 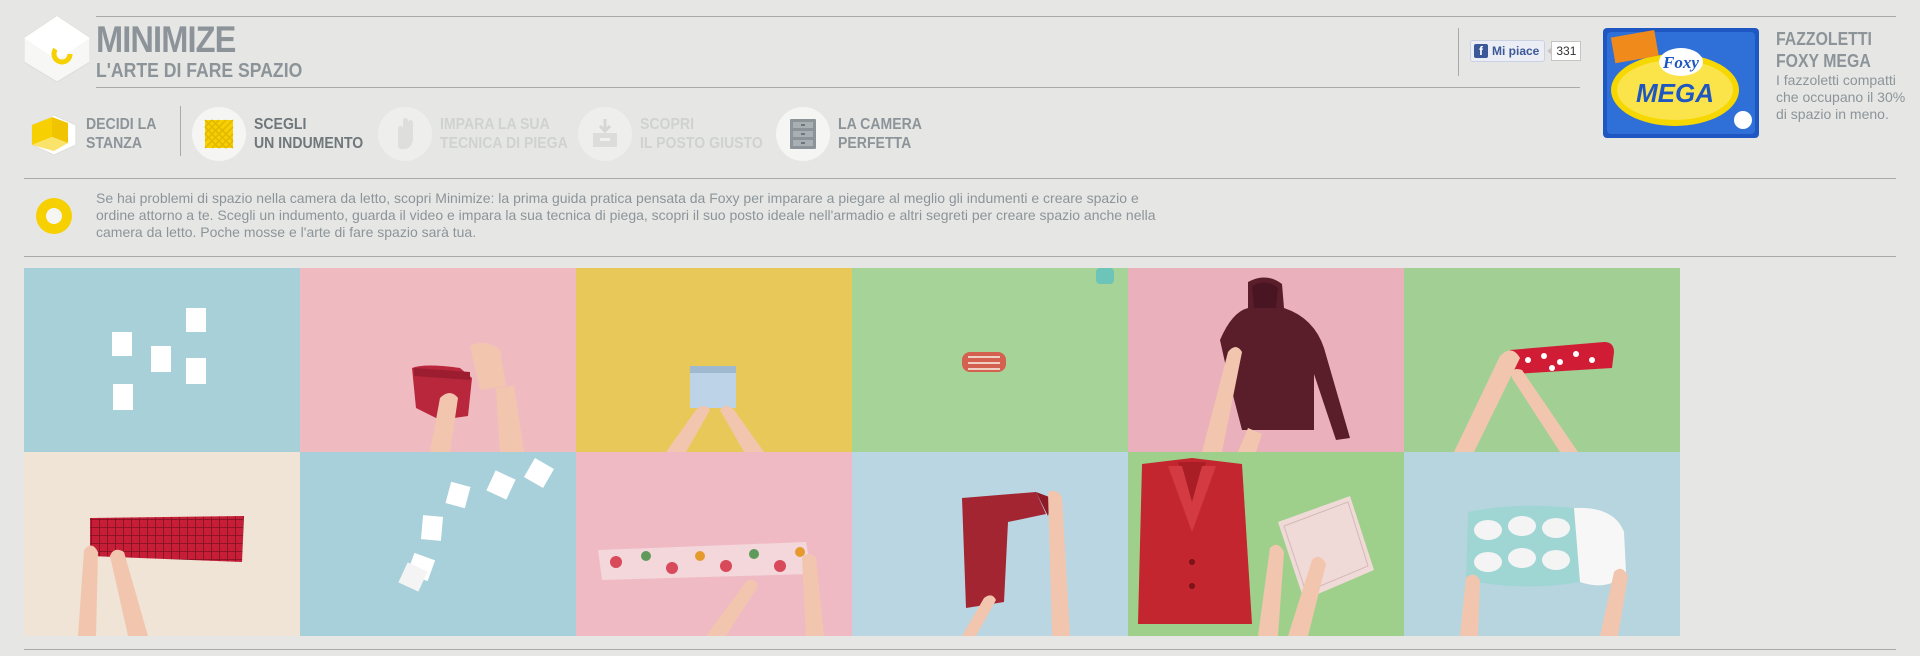 What do you see at coordinates (1542, 544) in the screenshot?
I see `tile-pillow` at bounding box center [1542, 544].